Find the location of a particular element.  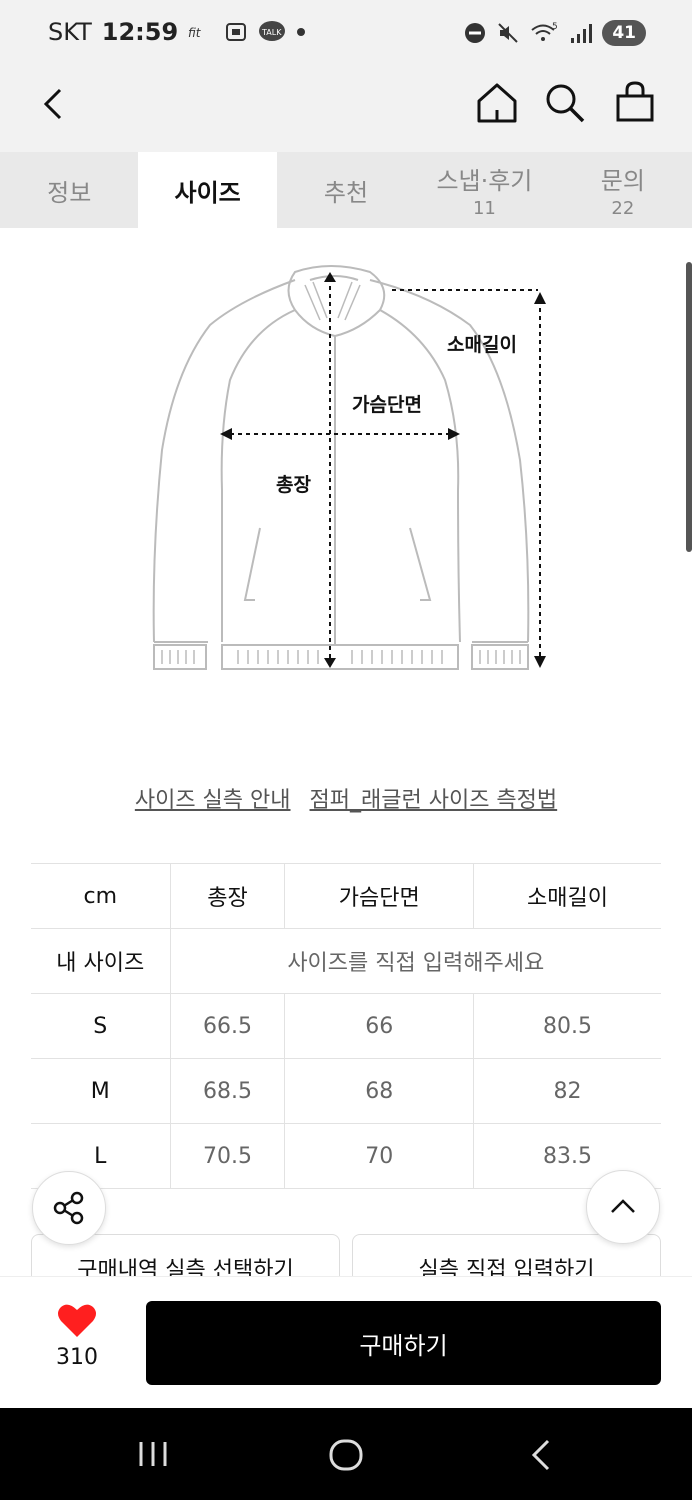

table-row: M 68.5 68 82 is located at coordinates (346, 1091).